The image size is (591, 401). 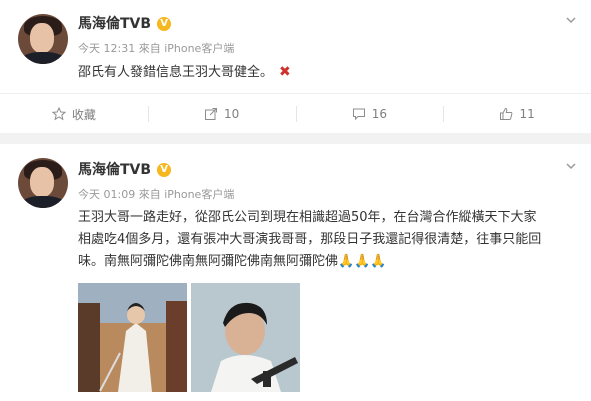 What do you see at coordinates (106, 48) in the screenshot?
I see `post-time: 今天 12:31` at bounding box center [106, 48].